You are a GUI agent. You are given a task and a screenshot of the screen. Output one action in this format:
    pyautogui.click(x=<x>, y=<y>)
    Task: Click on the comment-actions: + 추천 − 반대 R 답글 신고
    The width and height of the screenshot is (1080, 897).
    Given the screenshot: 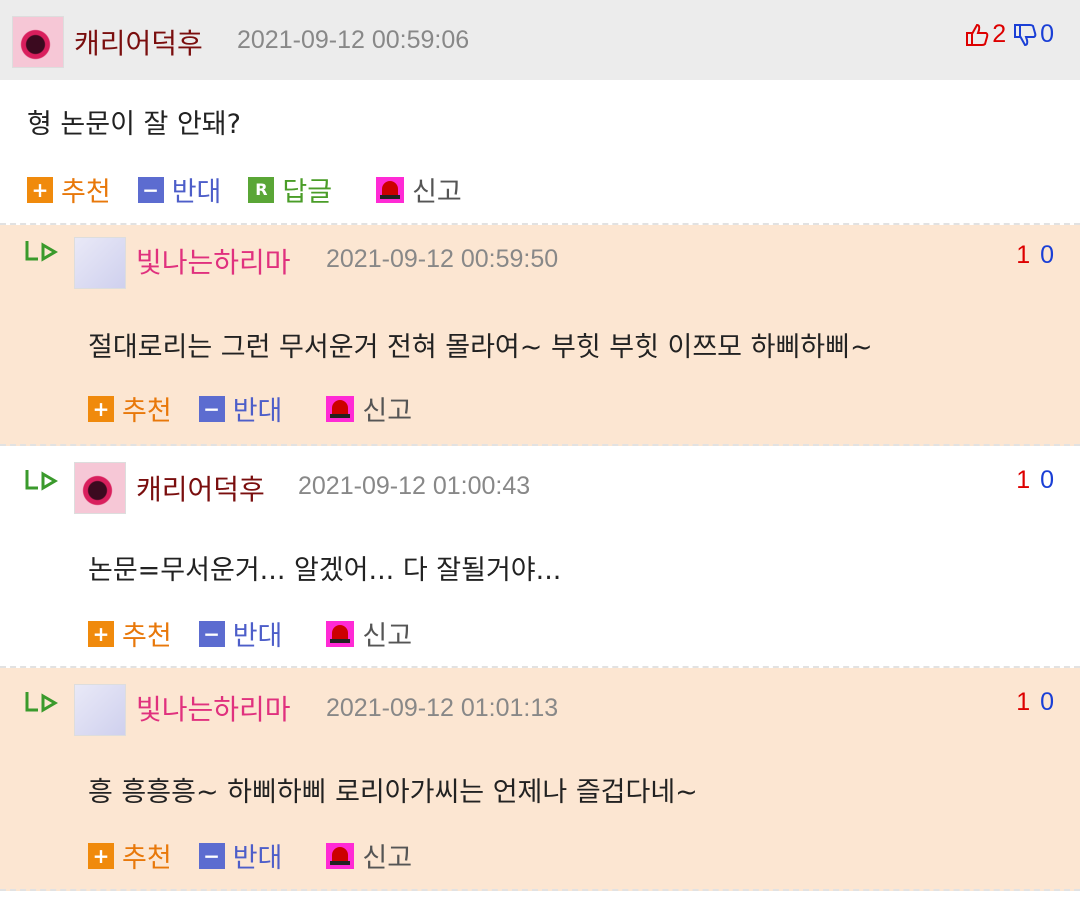 What is the action you would take?
    pyautogui.click(x=258, y=189)
    